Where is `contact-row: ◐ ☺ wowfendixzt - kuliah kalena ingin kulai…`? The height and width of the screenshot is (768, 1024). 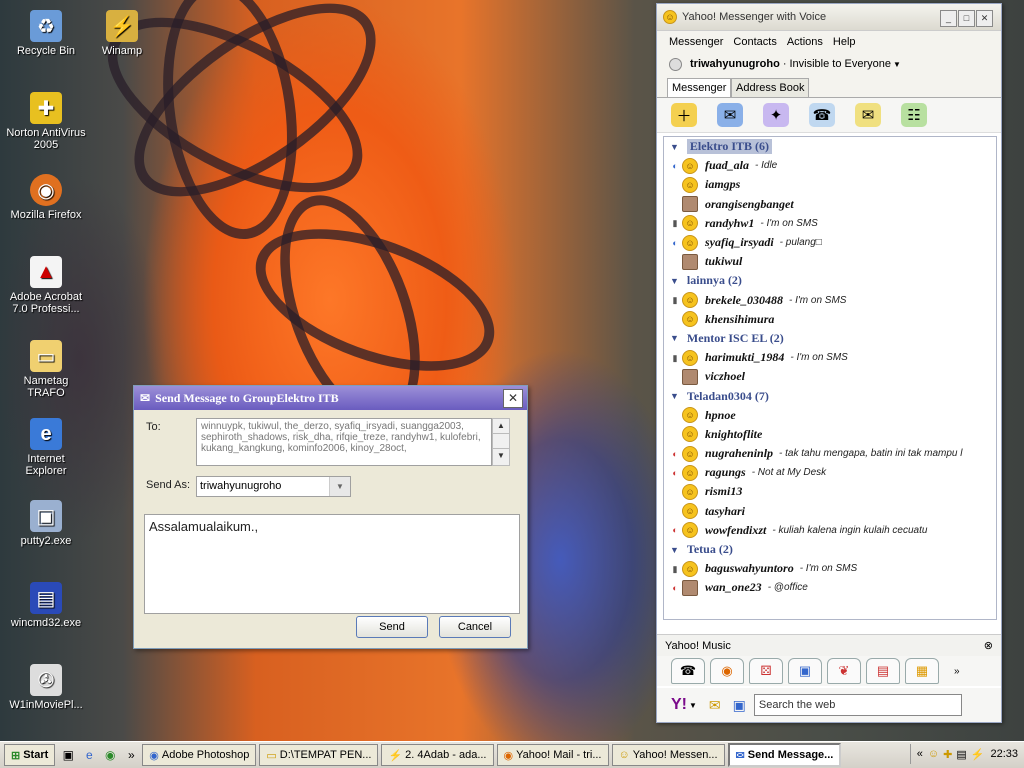
contact-row: ◐ ☺ wowfendixzt - kuliah kalena ingin kulai… is located at coordinates (830, 530).